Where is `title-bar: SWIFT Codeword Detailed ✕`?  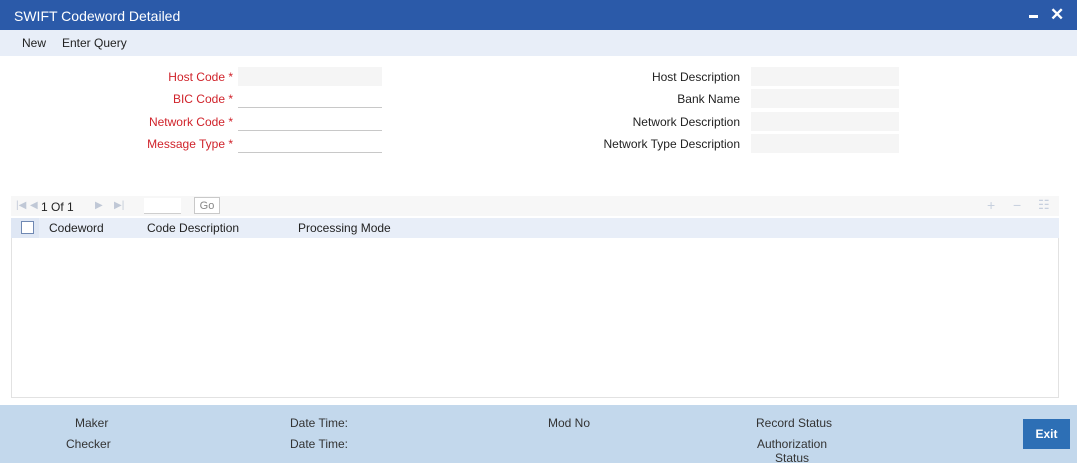 title-bar: SWIFT Codeword Detailed ✕ is located at coordinates (538, 15).